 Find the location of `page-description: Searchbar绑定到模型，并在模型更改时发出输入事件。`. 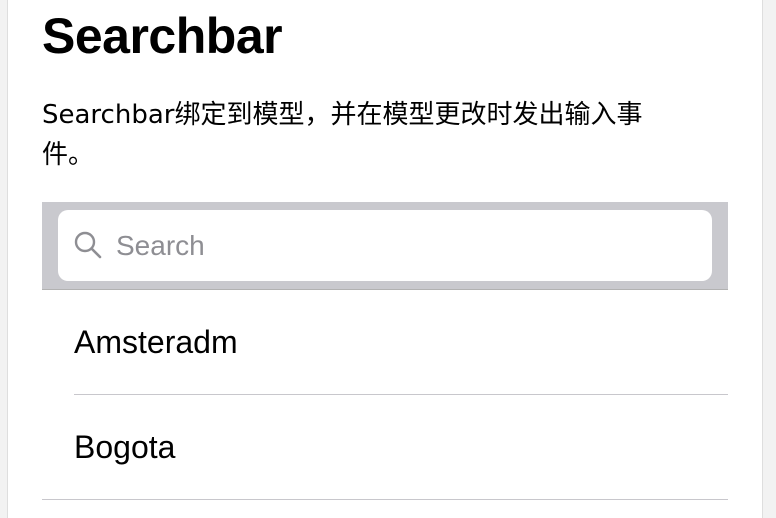

page-description: Searchbar绑定到模型，并在模型更改时发出输入事件。 is located at coordinates (342, 135).